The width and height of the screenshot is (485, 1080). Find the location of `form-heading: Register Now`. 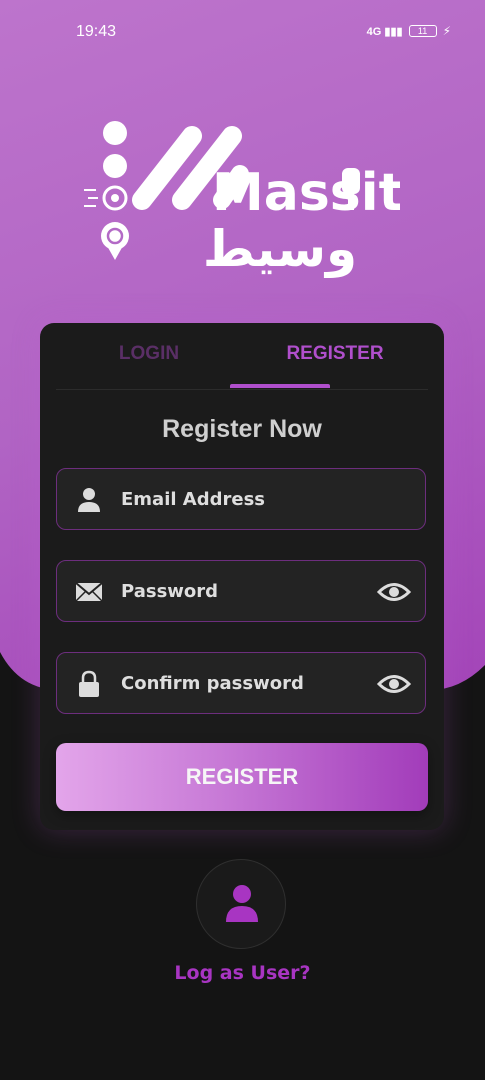

form-heading: Register Now is located at coordinates (242, 429).